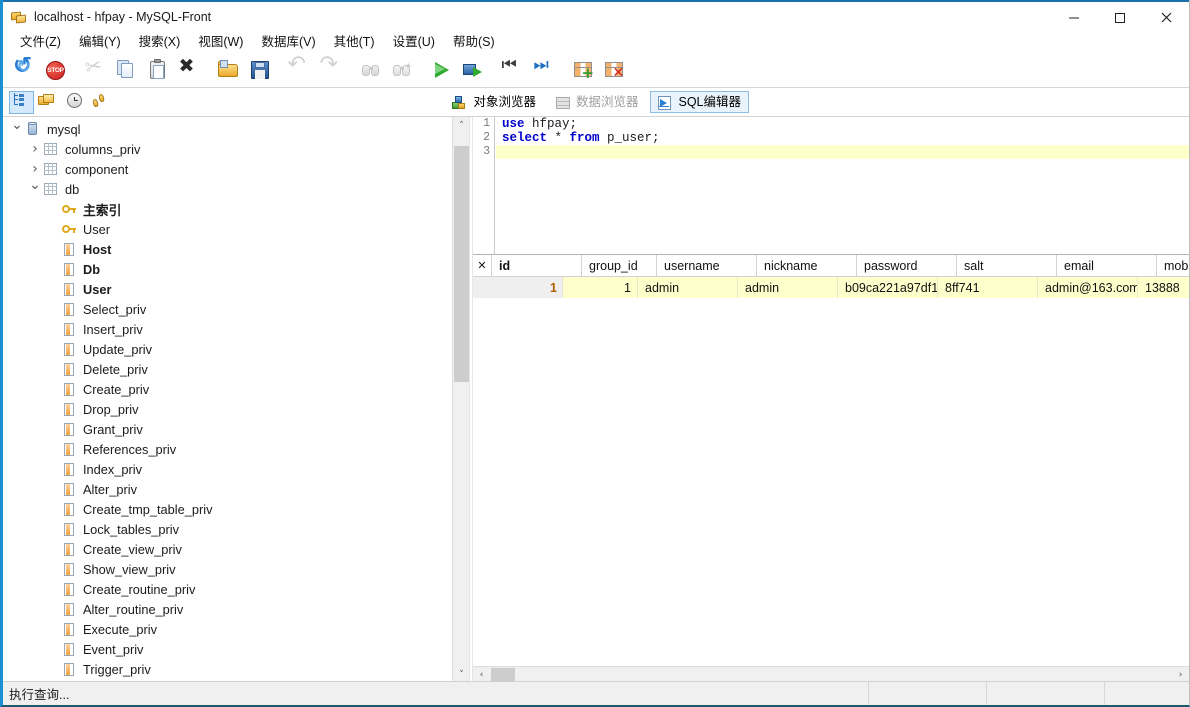  What do you see at coordinates (227, 589) in the screenshot?
I see `tree-node: Create_routine_priv` at bounding box center [227, 589].